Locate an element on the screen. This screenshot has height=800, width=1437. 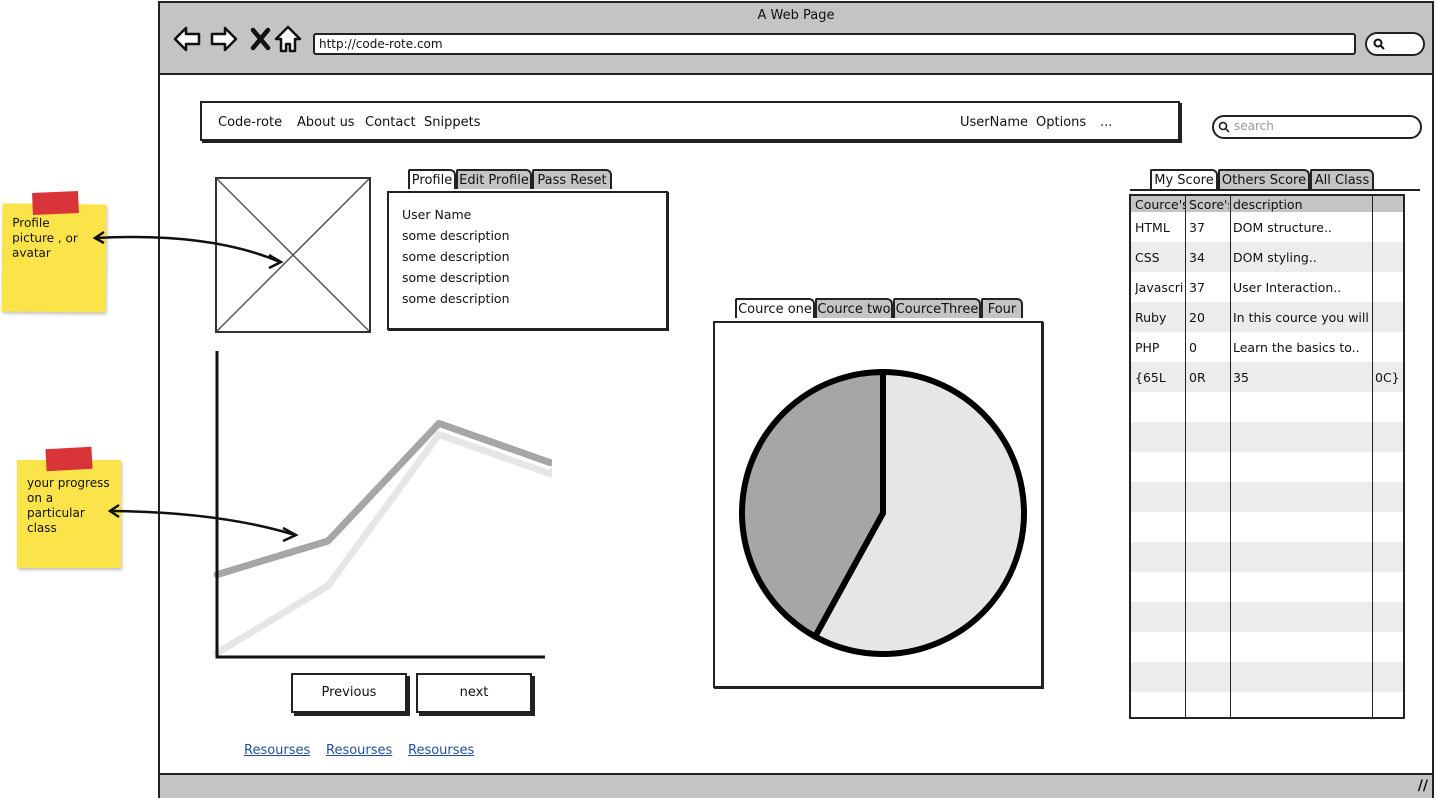
table-row: Javascri 37 User Interaction.. is located at coordinates (1267, 287).